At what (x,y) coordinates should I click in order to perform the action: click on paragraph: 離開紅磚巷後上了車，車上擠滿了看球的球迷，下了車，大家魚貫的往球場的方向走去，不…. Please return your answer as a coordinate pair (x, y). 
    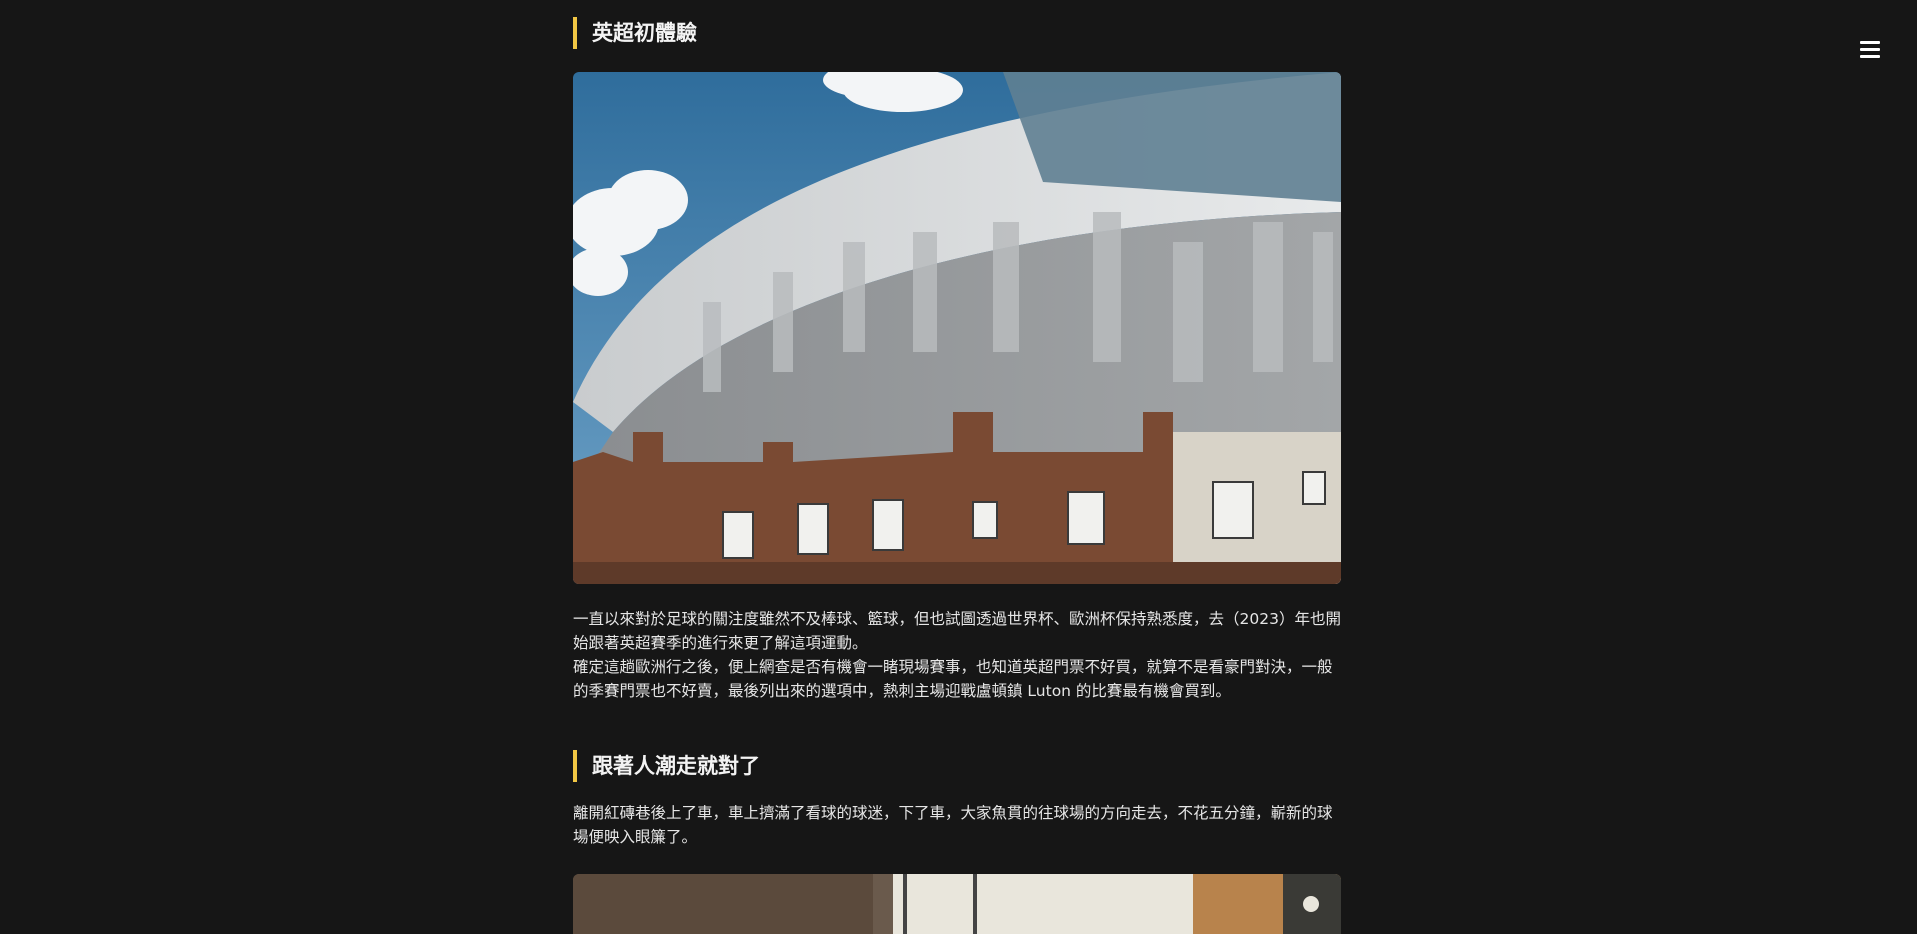
    Looking at the image, I should click on (953, 825).